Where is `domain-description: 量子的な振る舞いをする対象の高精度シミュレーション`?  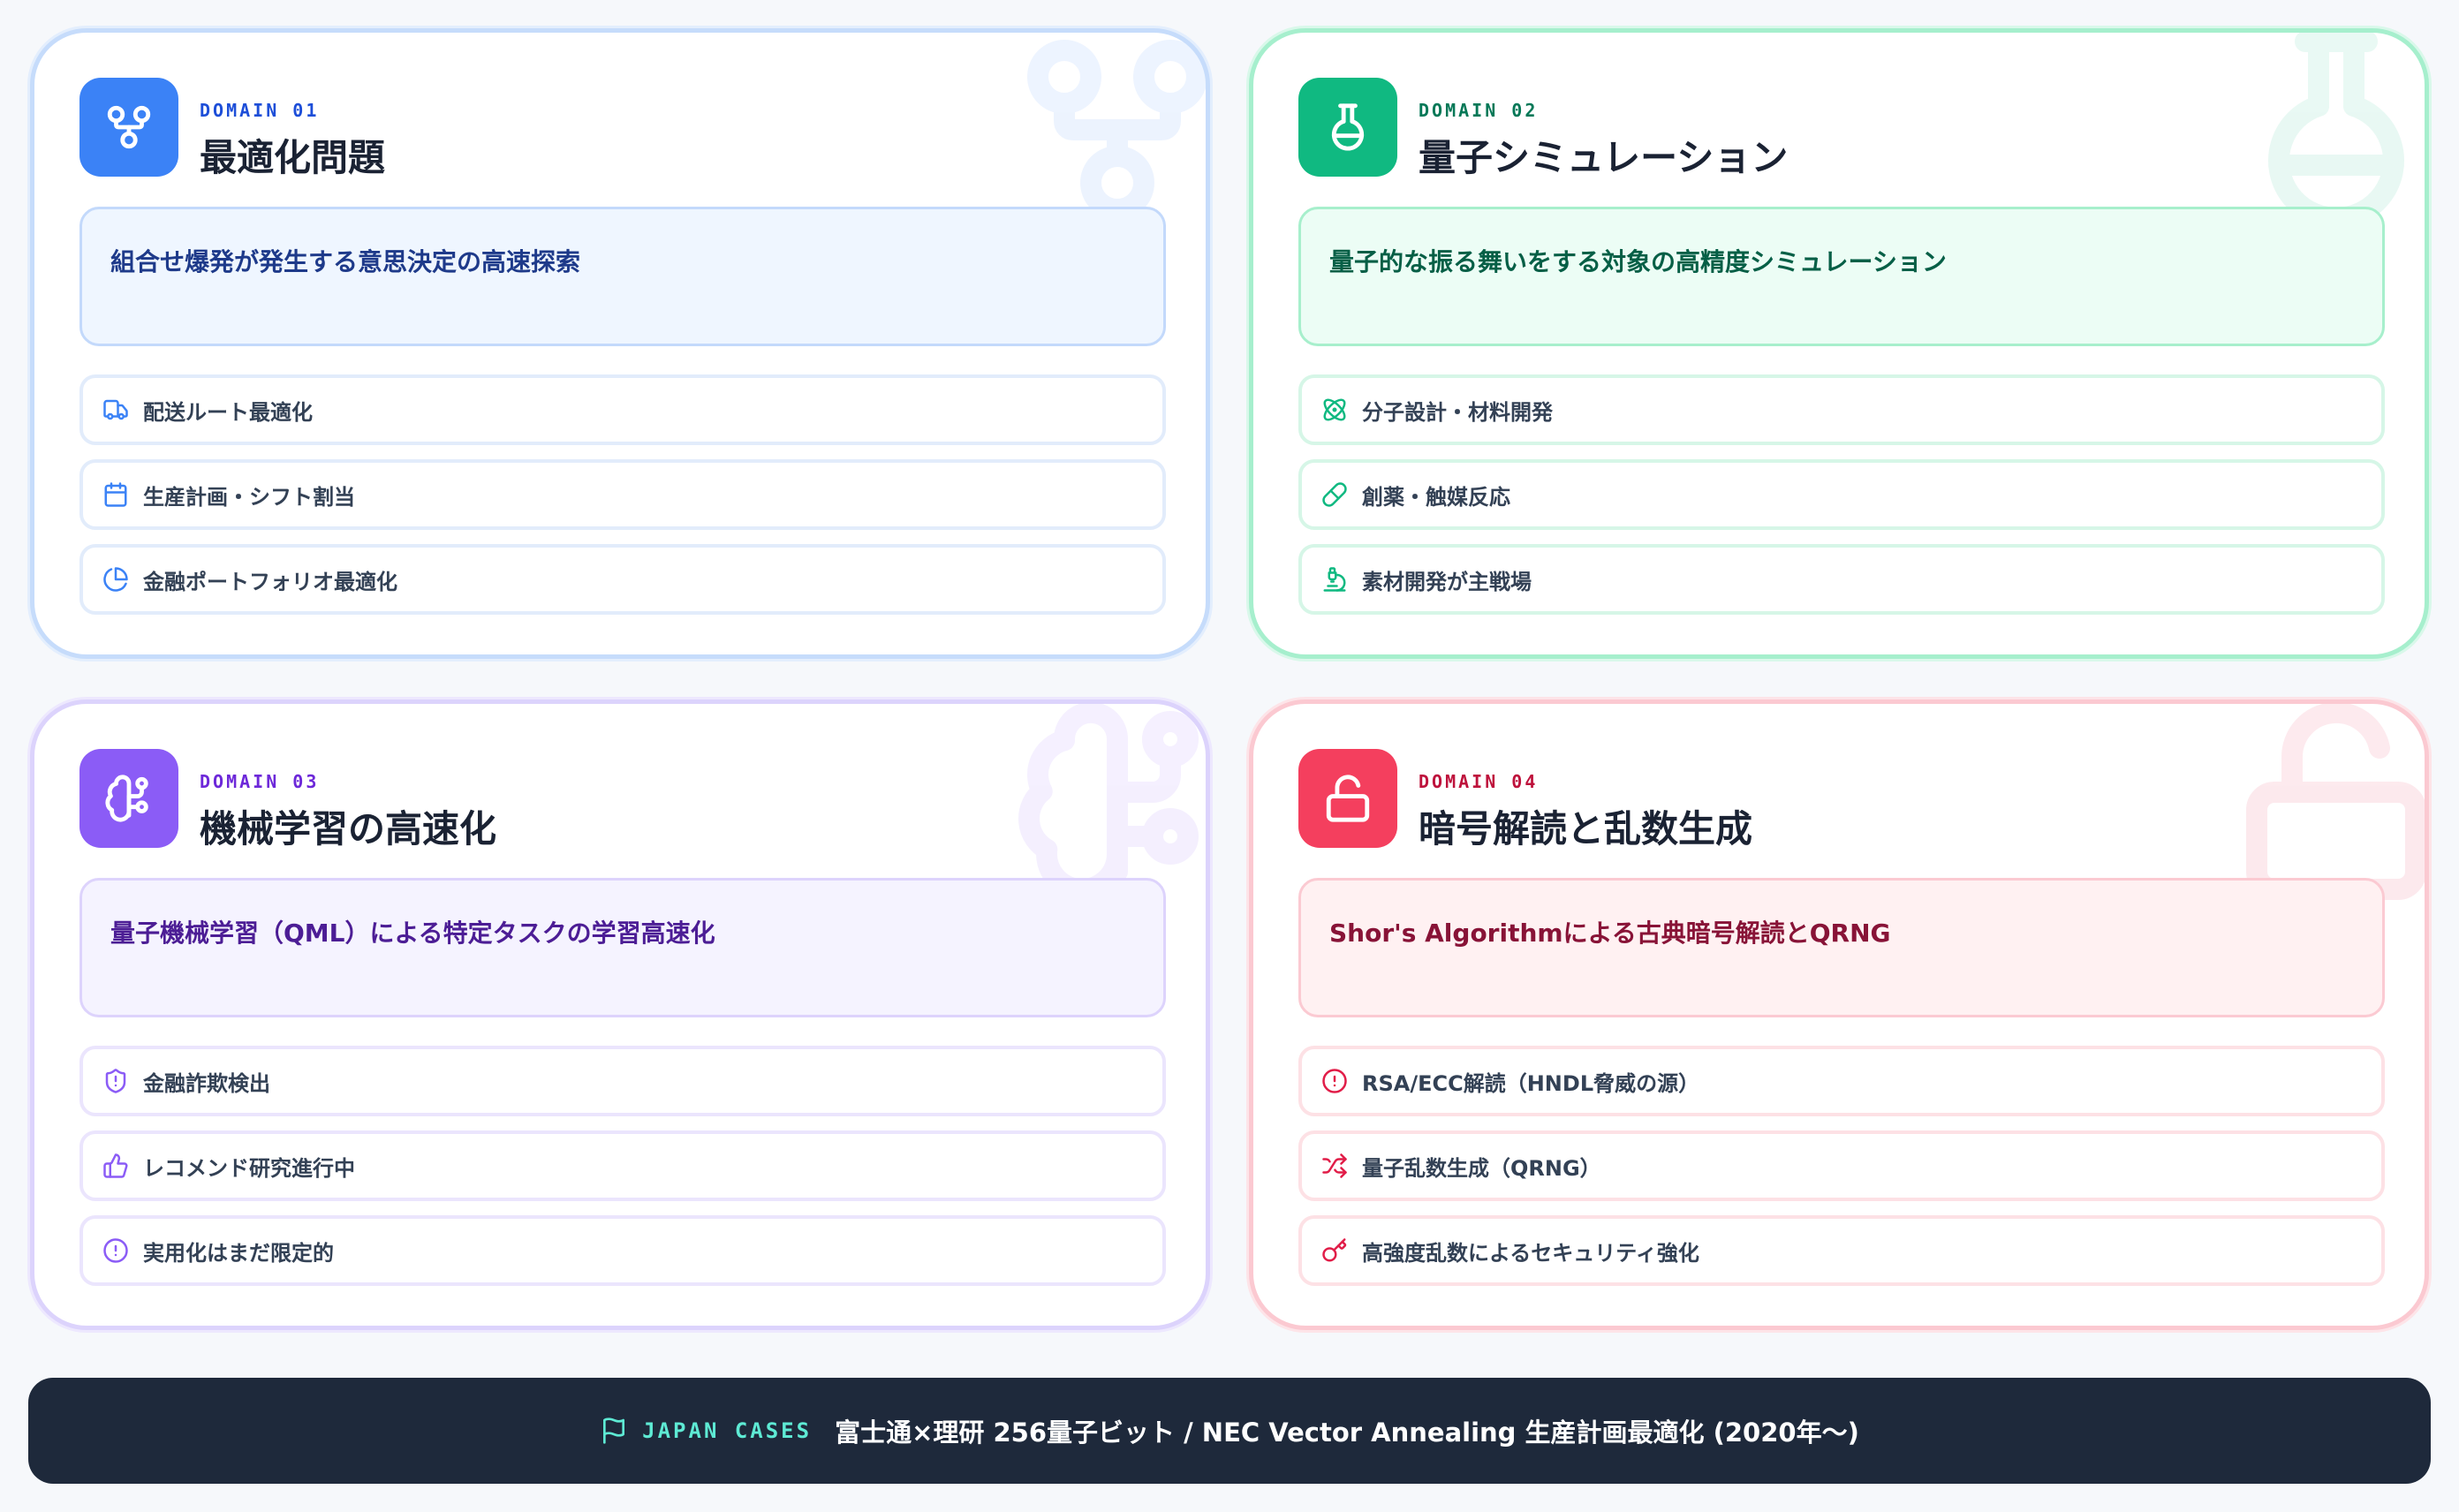 domain-description: 量子的な振る舞いをする対象の高精度シミュレーション is located at coordinates (1842, 276).